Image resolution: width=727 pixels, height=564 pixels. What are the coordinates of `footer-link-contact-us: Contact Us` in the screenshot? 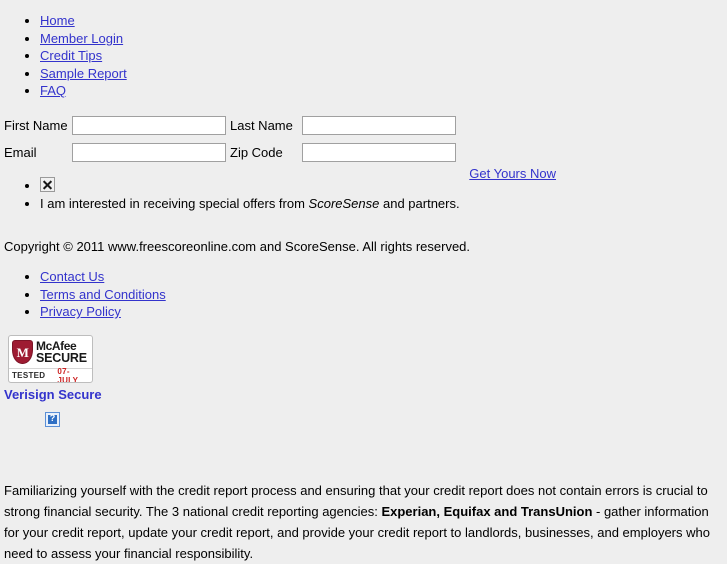 It's located at (72, 276).